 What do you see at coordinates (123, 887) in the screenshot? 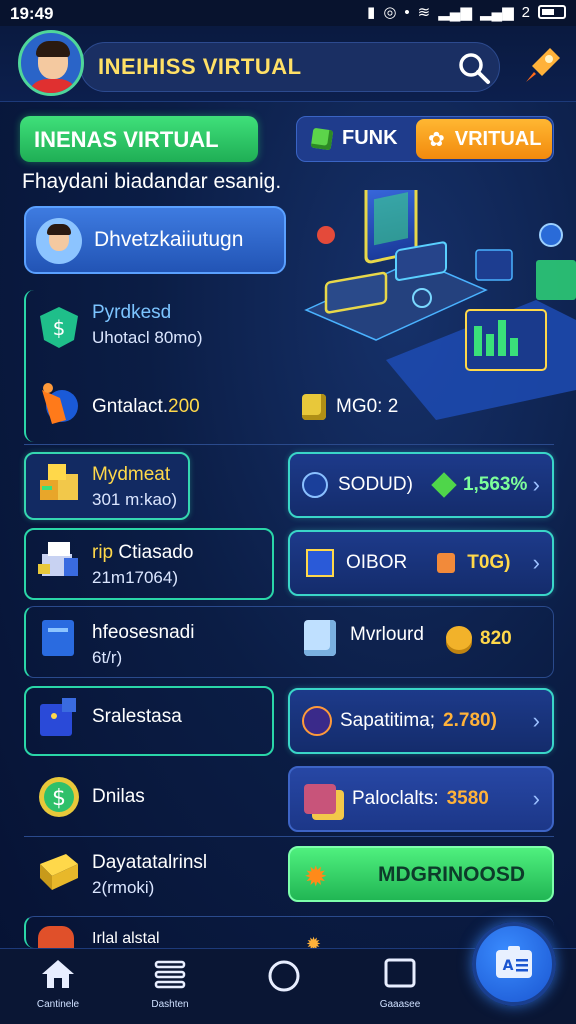
I see `row8-subtitle: 2(rmoki)` at bounding box center [123, 887].